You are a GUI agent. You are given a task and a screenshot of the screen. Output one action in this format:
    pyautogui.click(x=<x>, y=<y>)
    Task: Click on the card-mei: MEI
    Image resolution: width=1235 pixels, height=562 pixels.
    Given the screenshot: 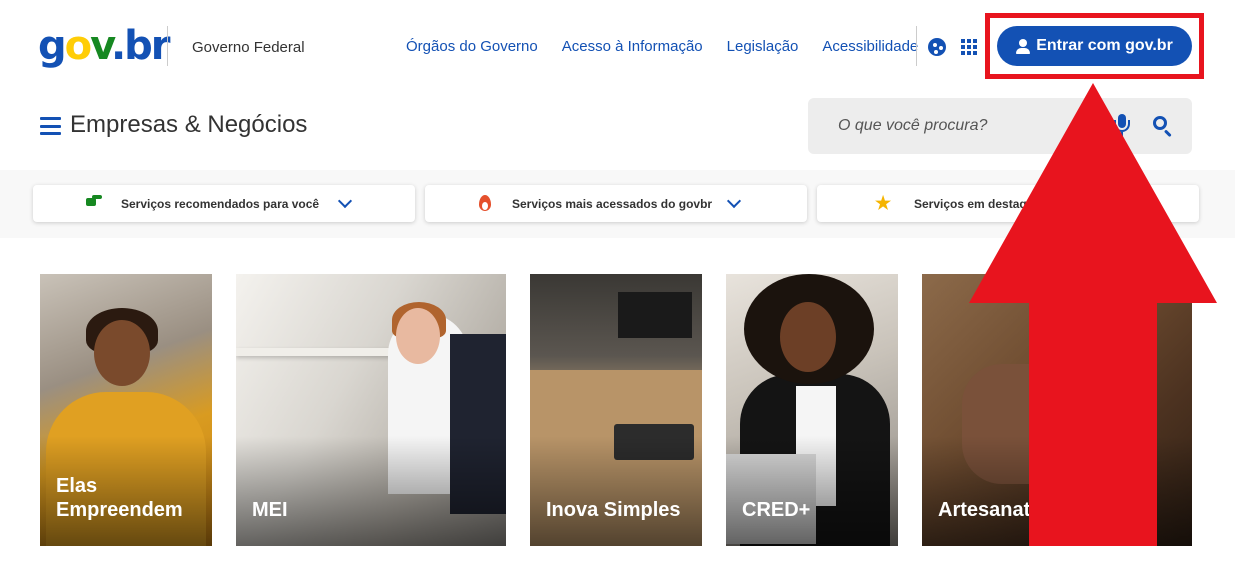 What is the action you would take?
    pyautogui.click(x=371, y=410)
    